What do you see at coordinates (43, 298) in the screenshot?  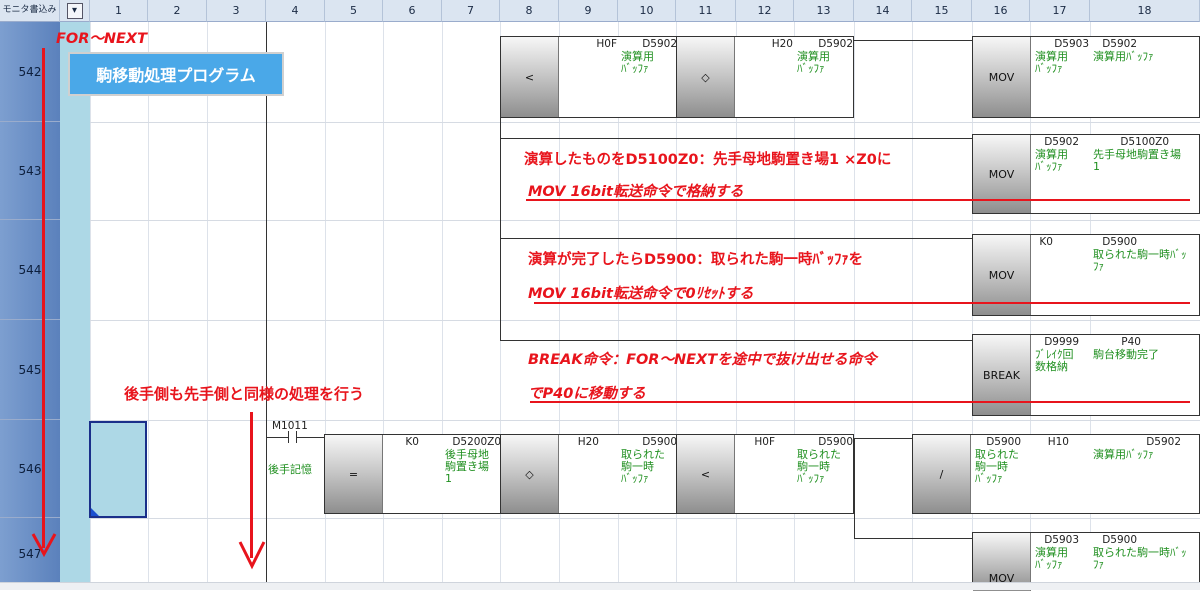 I see `arrow-shaft` at bounding box center [43, 298].